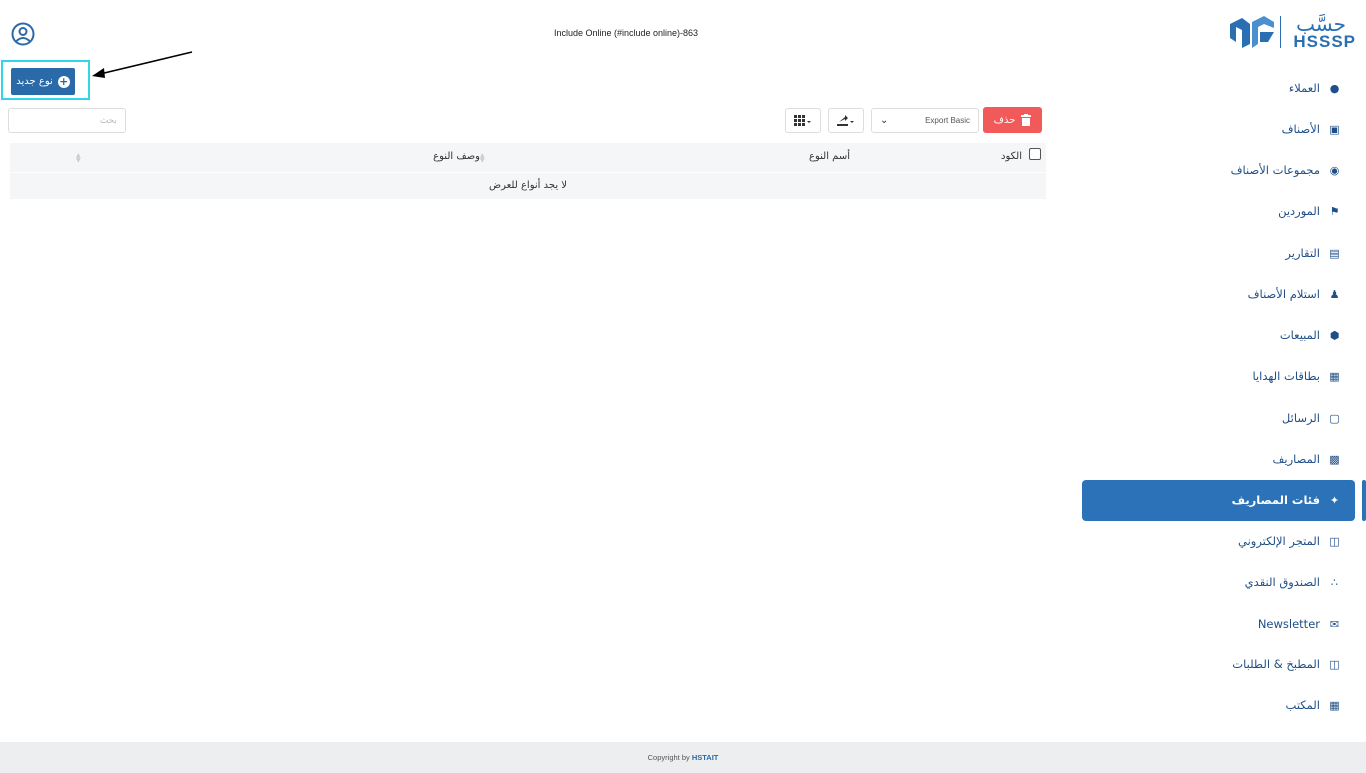  What do you see at coordinates (1283, 294) in the screenshot?
I see `sidebar-item-label: استلام الأصناف` at bounding box center [1283, 294].